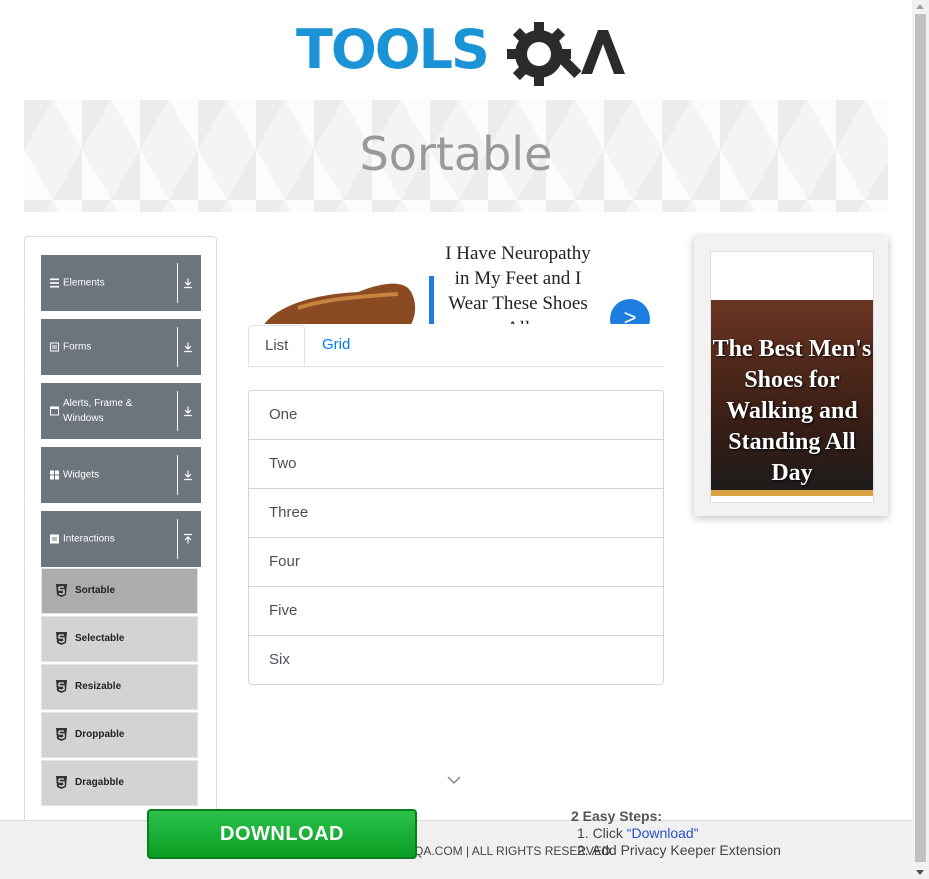  Describe the element at coordinates (602, 833) in the screenshot. I see `step1-text: 1. Click` at that location.